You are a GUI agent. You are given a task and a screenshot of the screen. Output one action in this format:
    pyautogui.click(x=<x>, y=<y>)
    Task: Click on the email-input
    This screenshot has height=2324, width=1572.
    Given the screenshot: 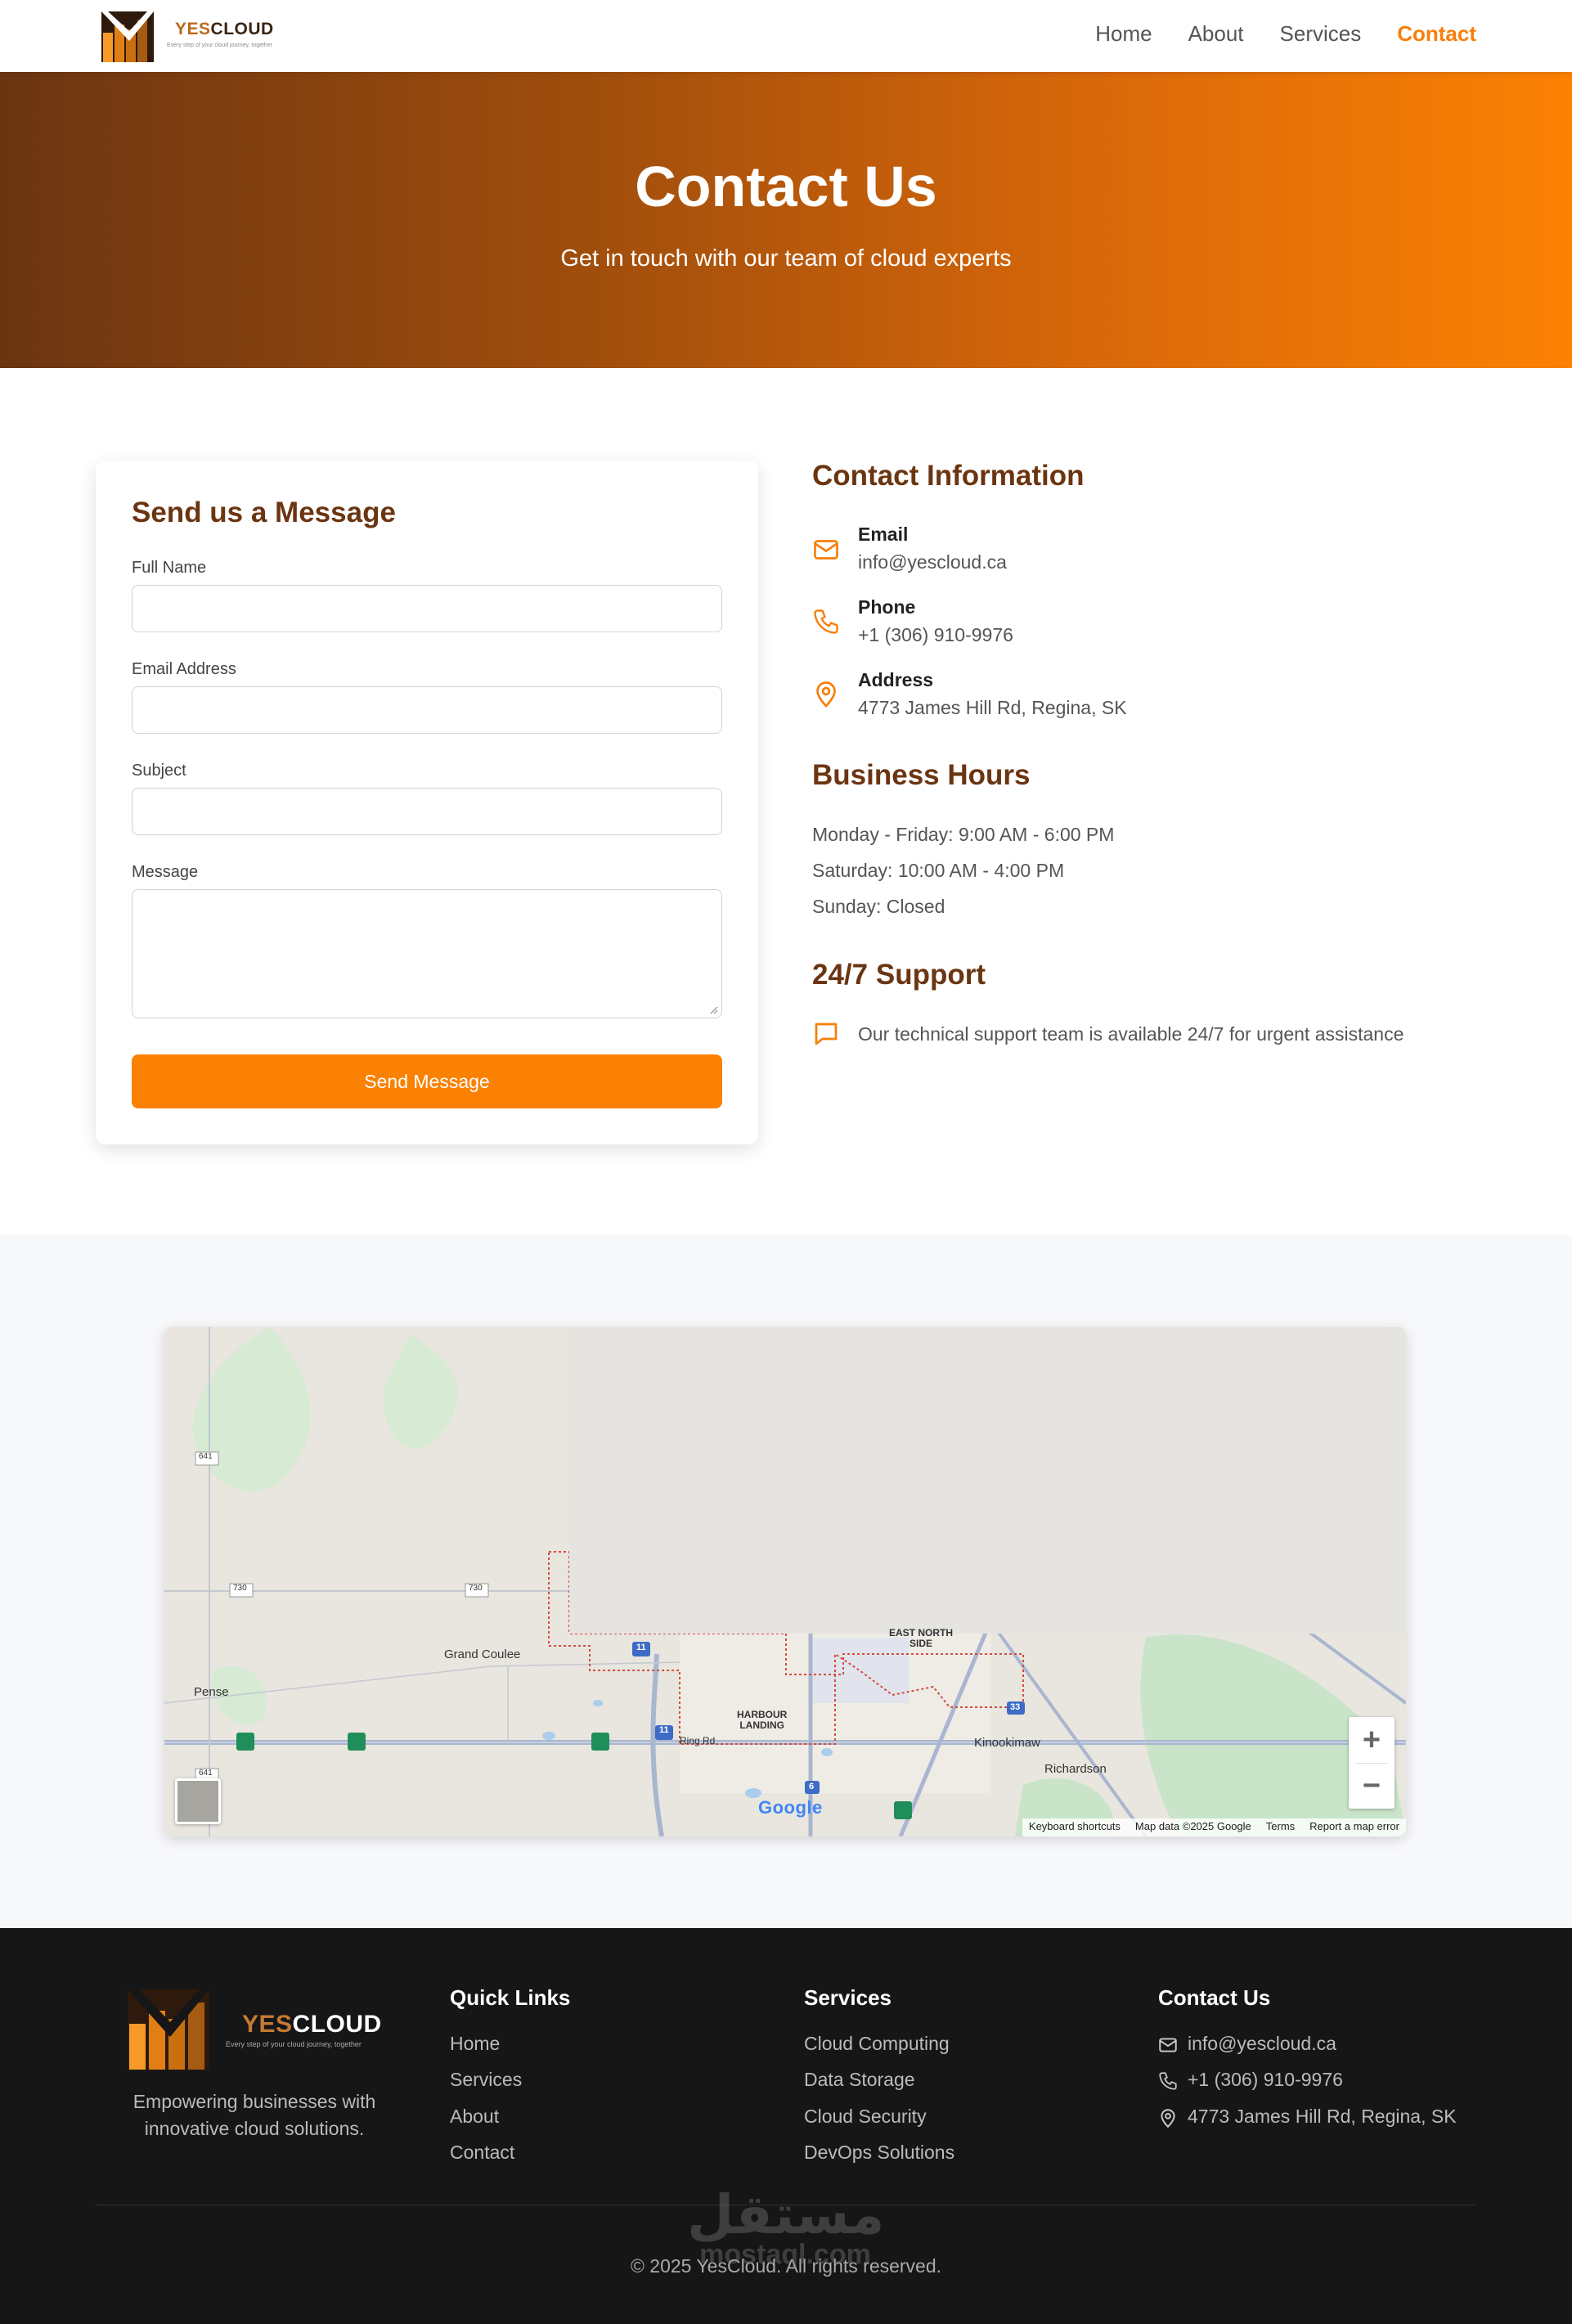 What is the action you would take?
    pyautogui.click(x=427, y=710)
    